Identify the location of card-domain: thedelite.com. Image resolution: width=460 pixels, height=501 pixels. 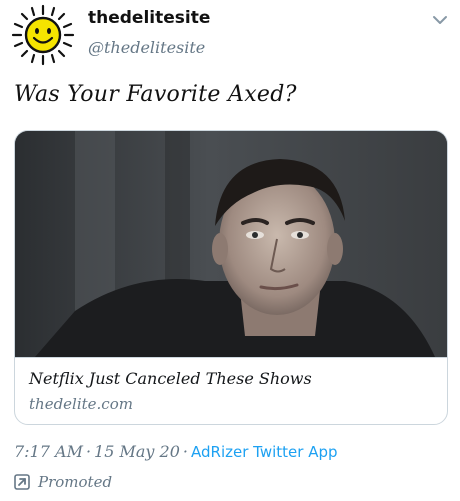
(81, 404).